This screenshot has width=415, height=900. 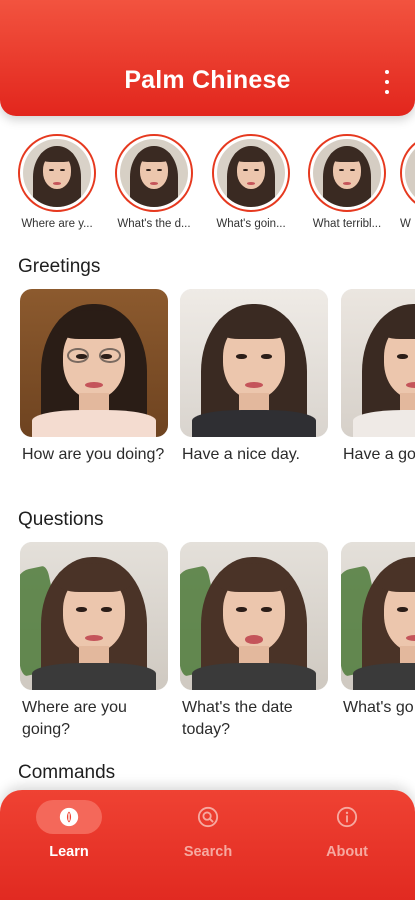 I want to click on video-card: Where are you going?, so click(x=94, y=641).